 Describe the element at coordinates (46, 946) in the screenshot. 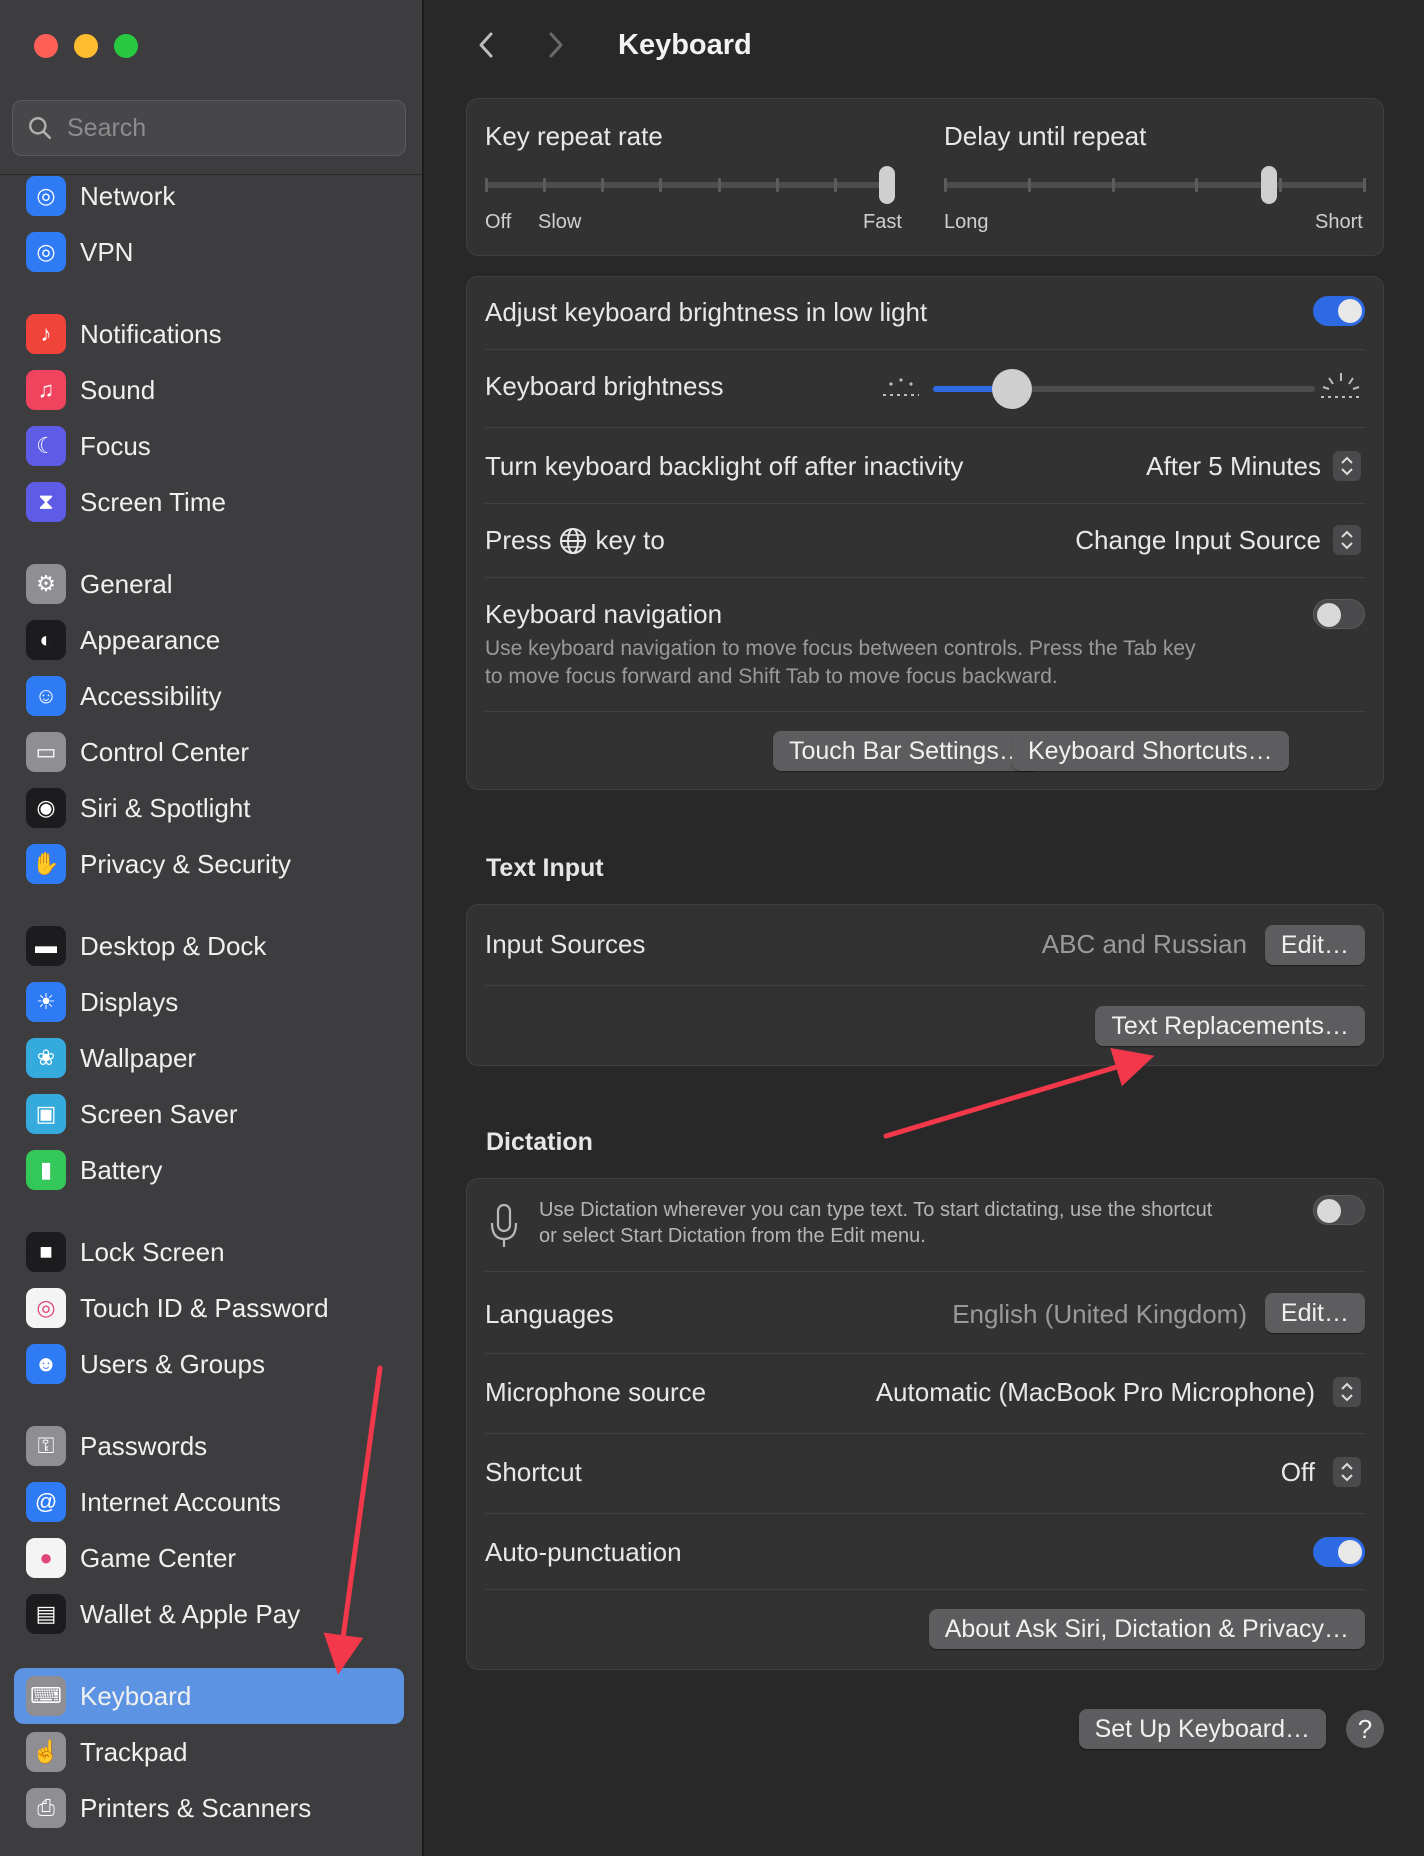

I see `dock-icon: ▬` at that location.